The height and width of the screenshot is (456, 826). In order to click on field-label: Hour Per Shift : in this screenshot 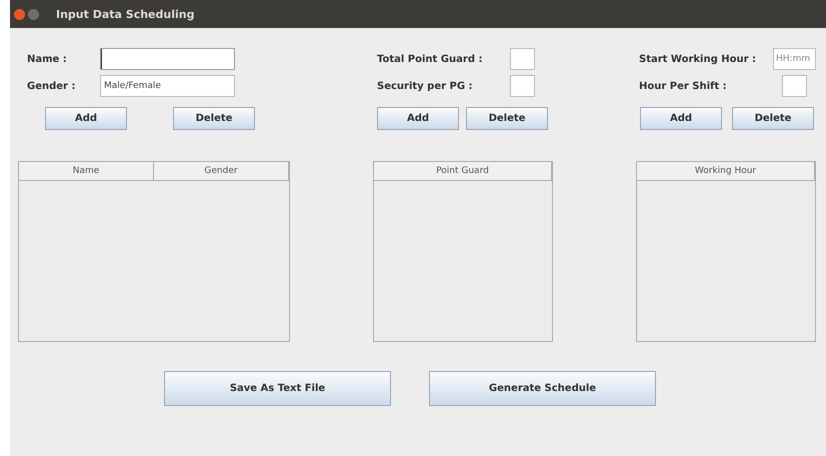, I will do `click(683, 86)`.